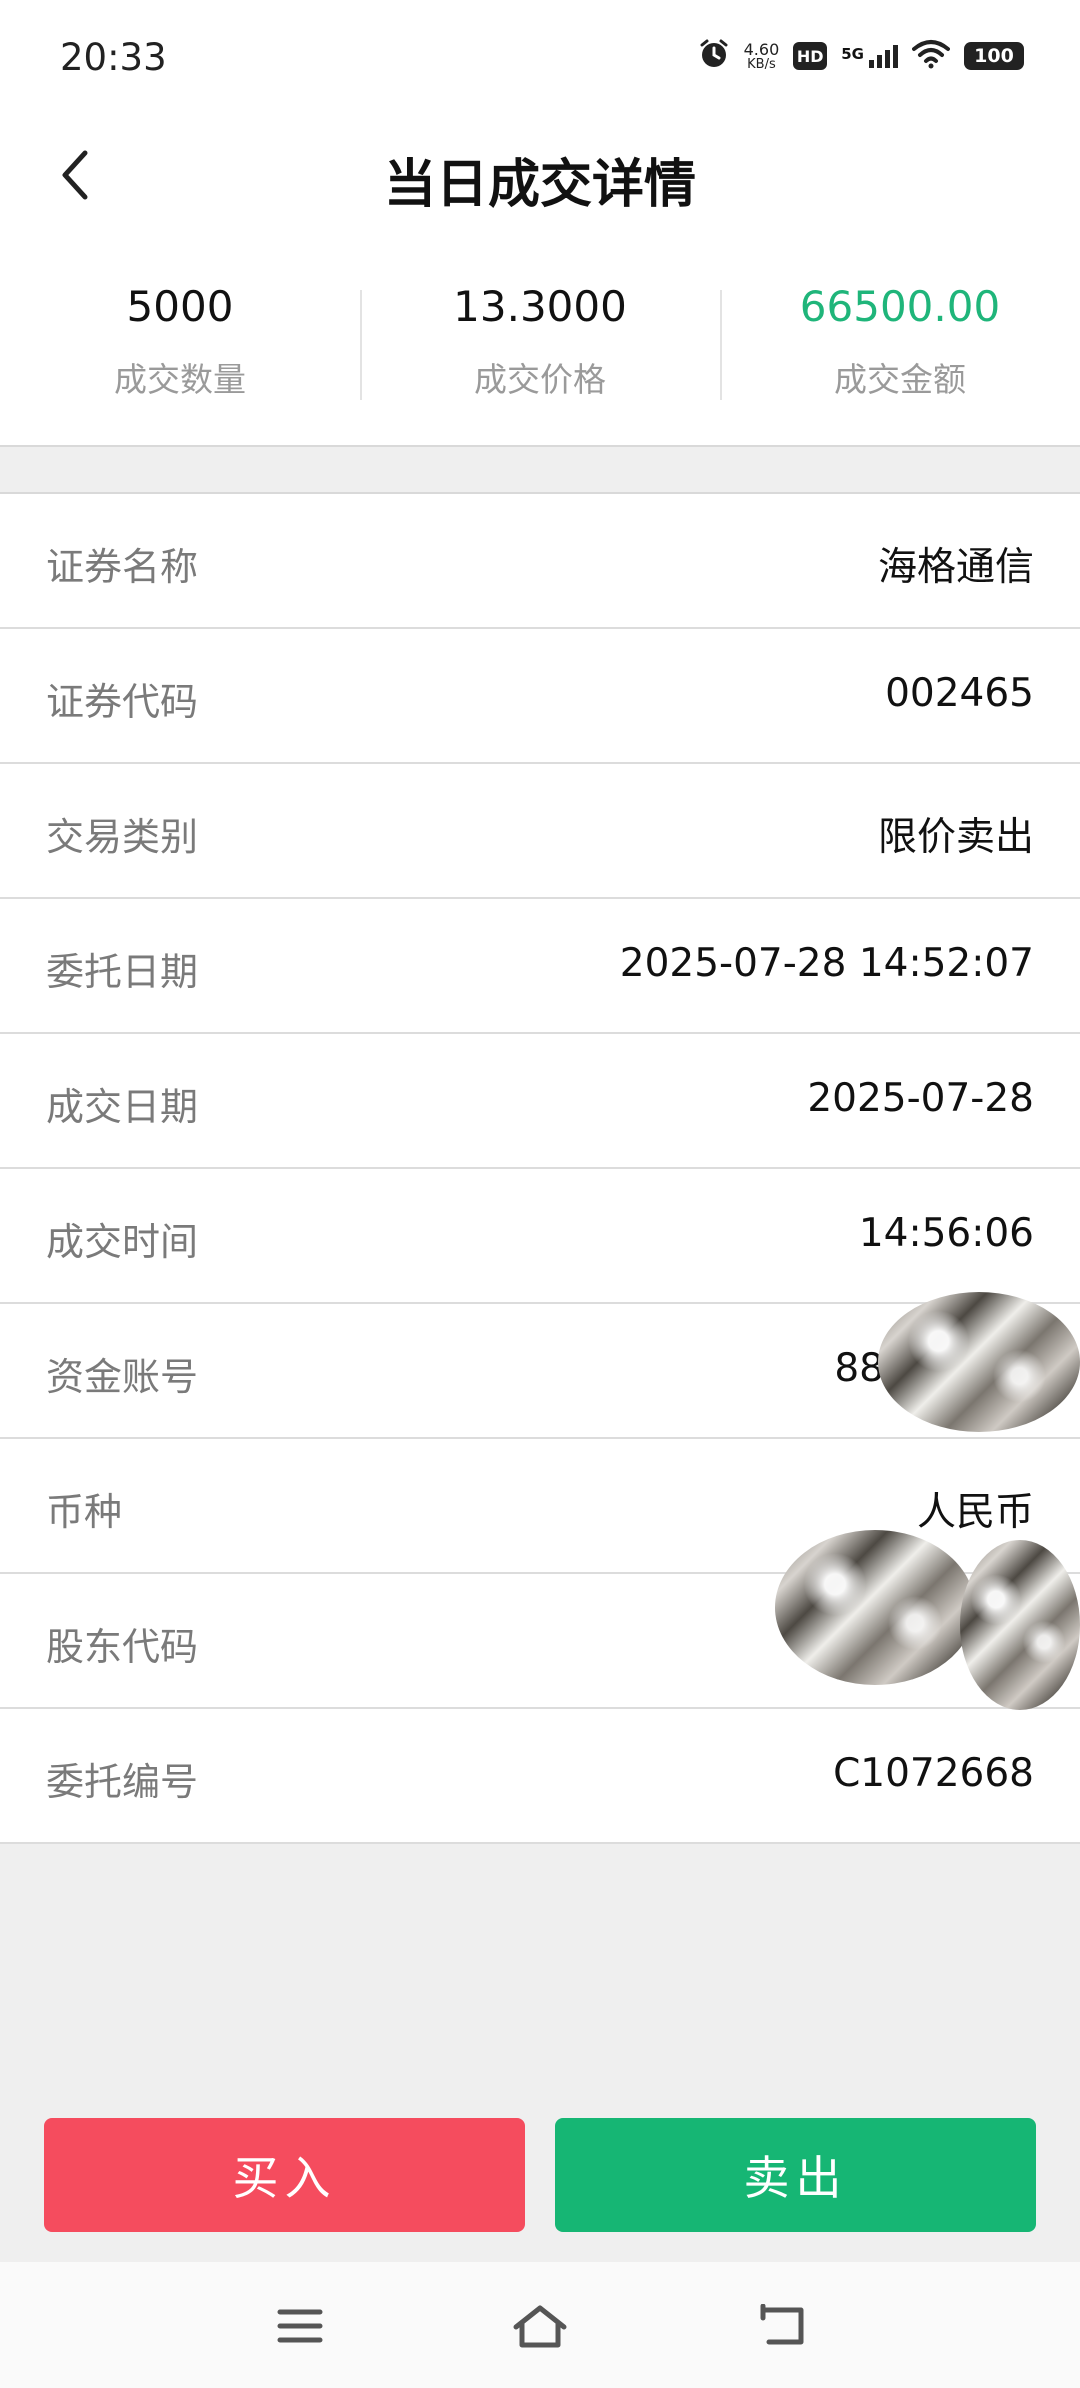 The image size is (1080, 2388). I want to click on summary-amount-value: 66500.00, so click(900, 306).